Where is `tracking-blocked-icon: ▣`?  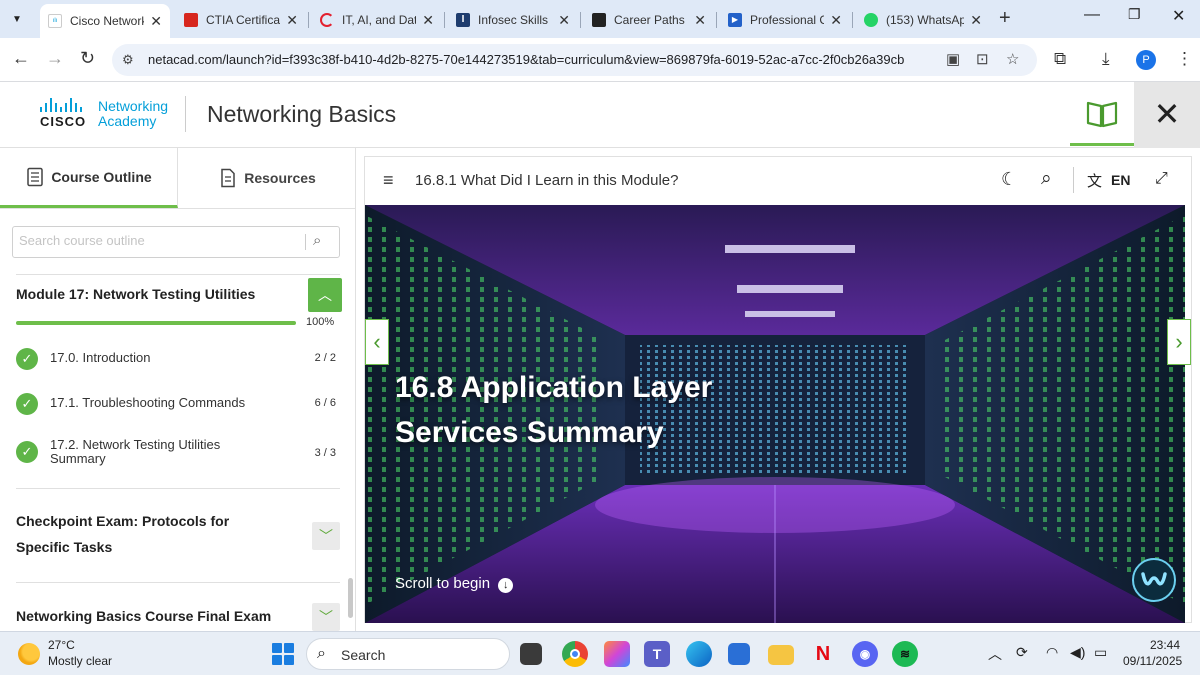
tracking-blocked-icon: ▣ is located at coordinates (953, 59).